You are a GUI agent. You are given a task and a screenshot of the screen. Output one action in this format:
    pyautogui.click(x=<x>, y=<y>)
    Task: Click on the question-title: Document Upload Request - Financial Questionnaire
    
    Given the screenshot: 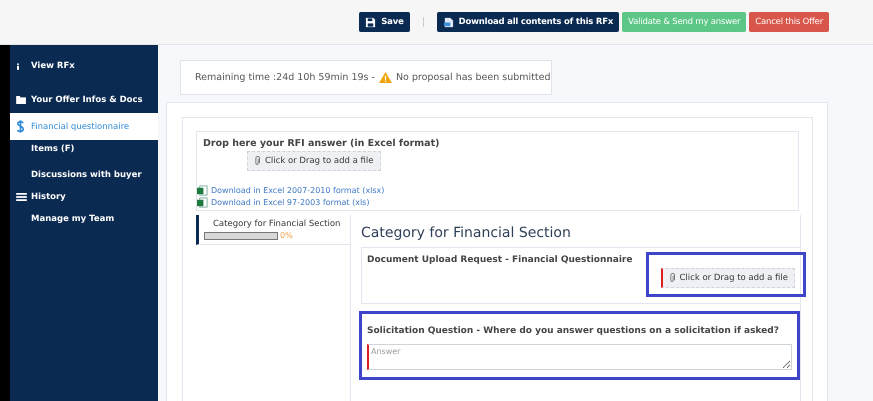 What is the action you would take?
    pyautogui.click(x=500, y=260)
    